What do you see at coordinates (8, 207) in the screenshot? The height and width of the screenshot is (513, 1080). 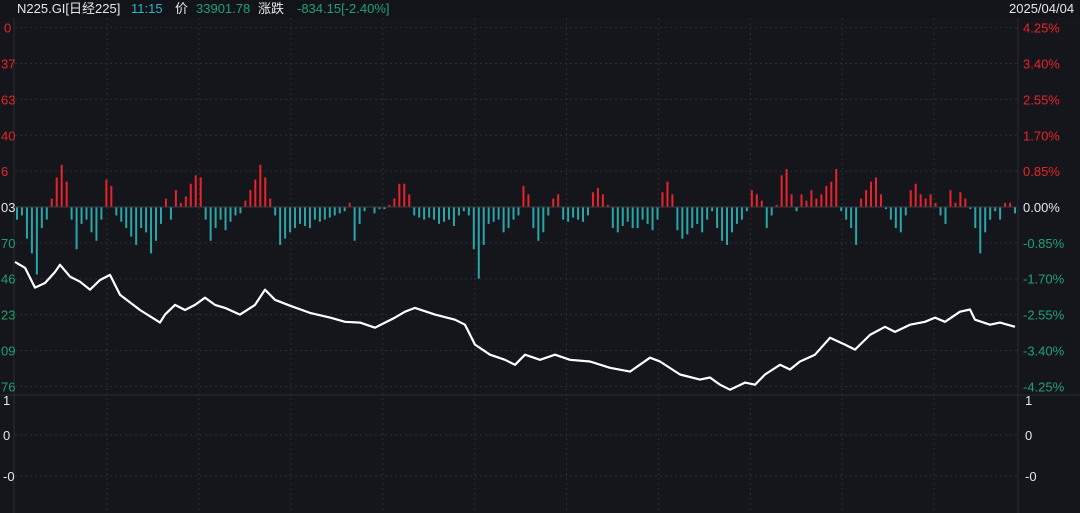 I see `left-axis-label: 03` at bounding box center [8, 207].